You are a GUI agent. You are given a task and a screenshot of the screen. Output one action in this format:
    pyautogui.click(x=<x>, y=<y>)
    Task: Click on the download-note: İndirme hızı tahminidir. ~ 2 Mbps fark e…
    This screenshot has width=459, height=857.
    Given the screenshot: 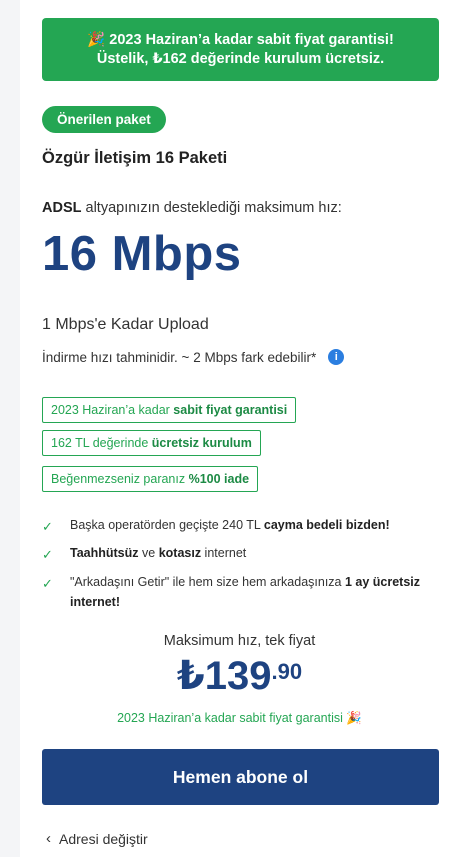 What is the action you would take?
    pyautogui.click(x=193, y=357)
    